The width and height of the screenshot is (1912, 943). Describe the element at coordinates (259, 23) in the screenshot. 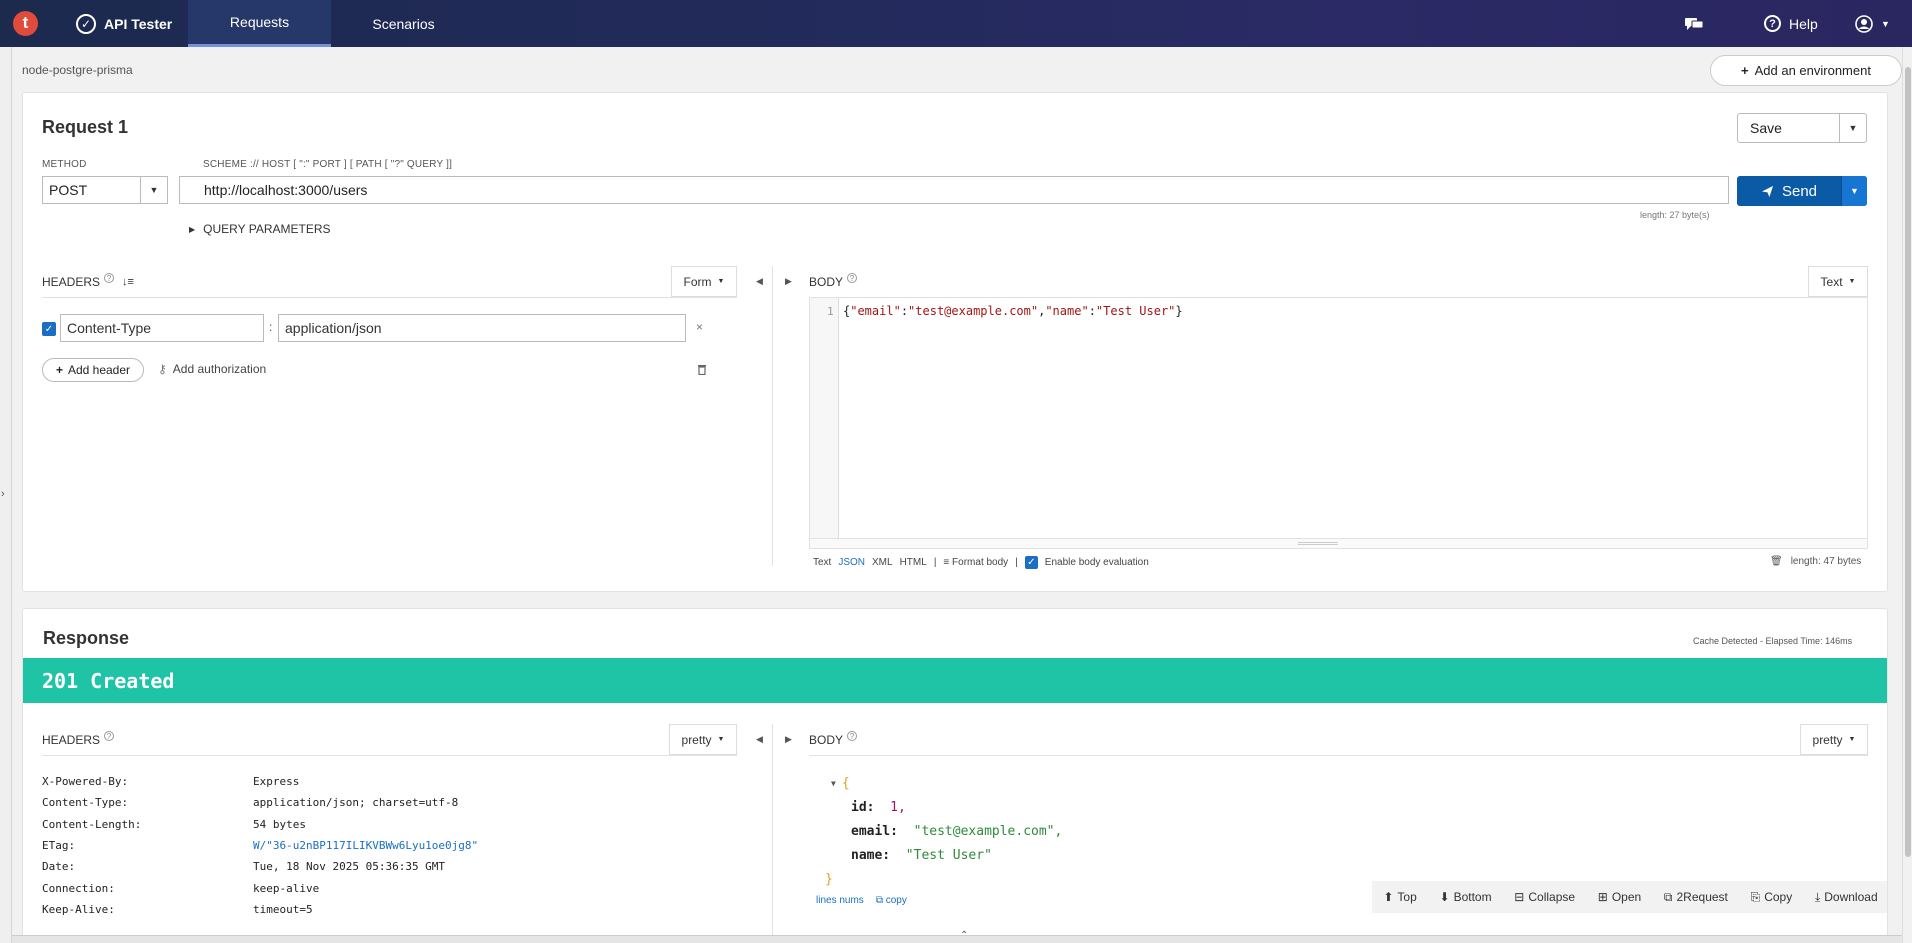

I see `tab-requests: Requests` at that location.